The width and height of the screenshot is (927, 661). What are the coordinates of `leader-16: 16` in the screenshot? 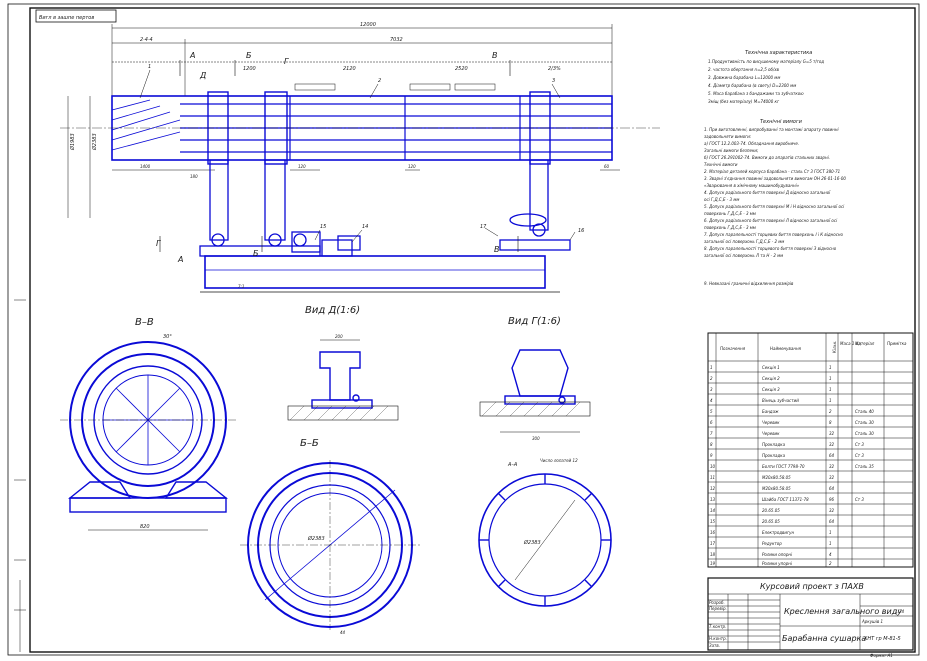 It's located at (581, 231).